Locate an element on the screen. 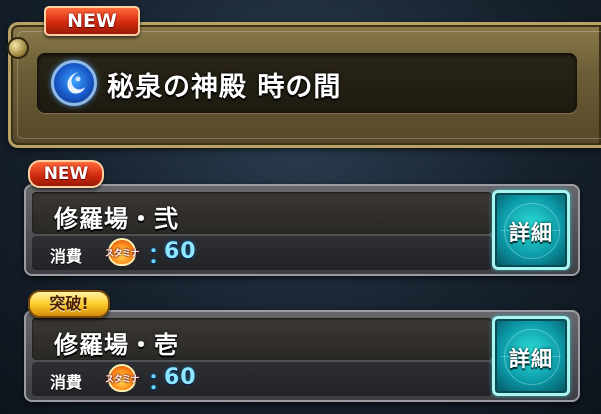  dungeon-title-bar: 秘泉の神殿 時の間 is located at coordinates (307, 83).